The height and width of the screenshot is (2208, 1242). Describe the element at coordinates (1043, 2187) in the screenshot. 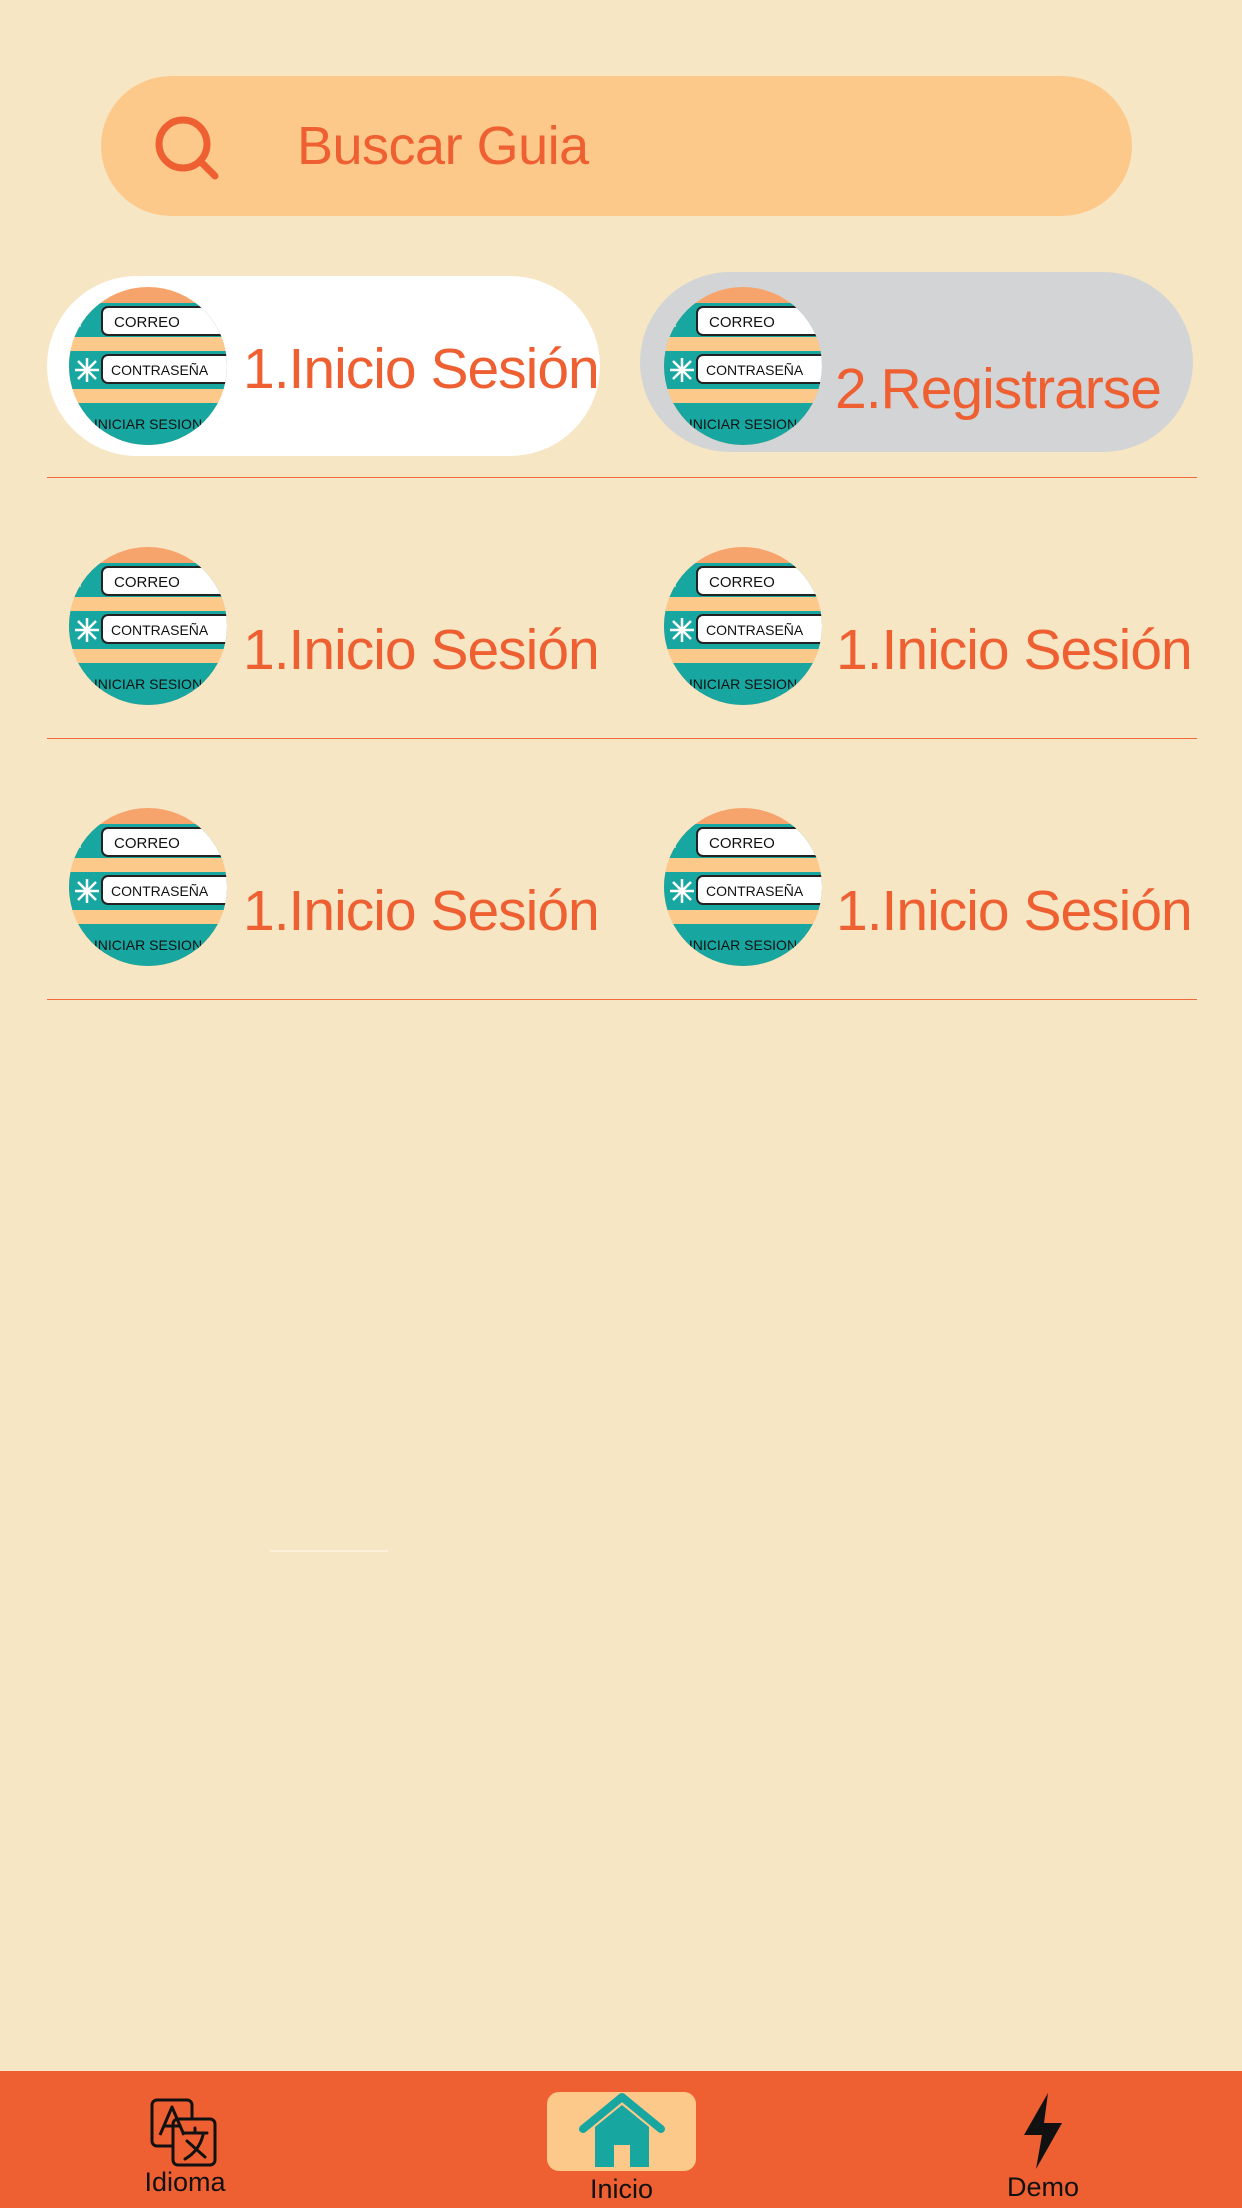

I see `tab-label: Demo` at that location.